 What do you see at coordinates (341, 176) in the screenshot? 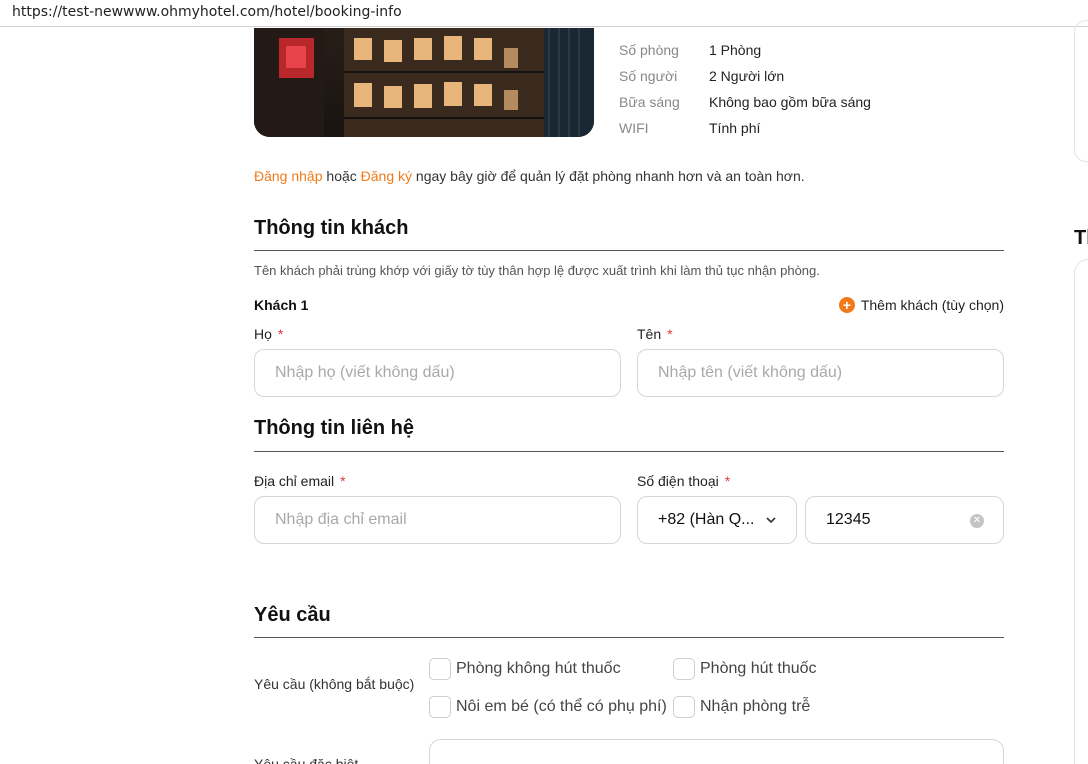
I see `login-or-text: hoặc` at bounding box center [341, 176].